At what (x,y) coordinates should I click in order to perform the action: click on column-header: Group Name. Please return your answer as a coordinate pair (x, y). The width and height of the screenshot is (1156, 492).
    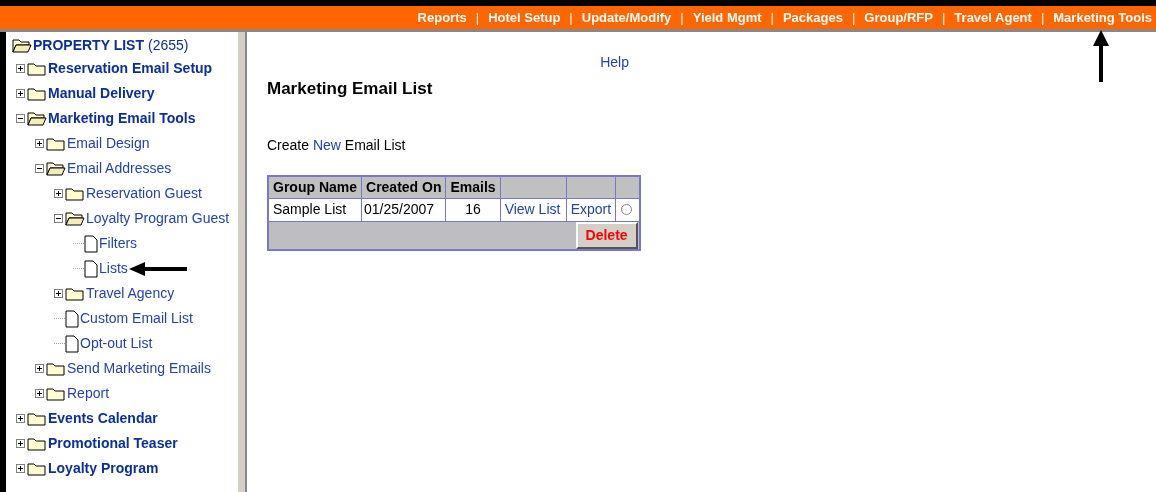
    Looking at the image, I should click on (315, 186).